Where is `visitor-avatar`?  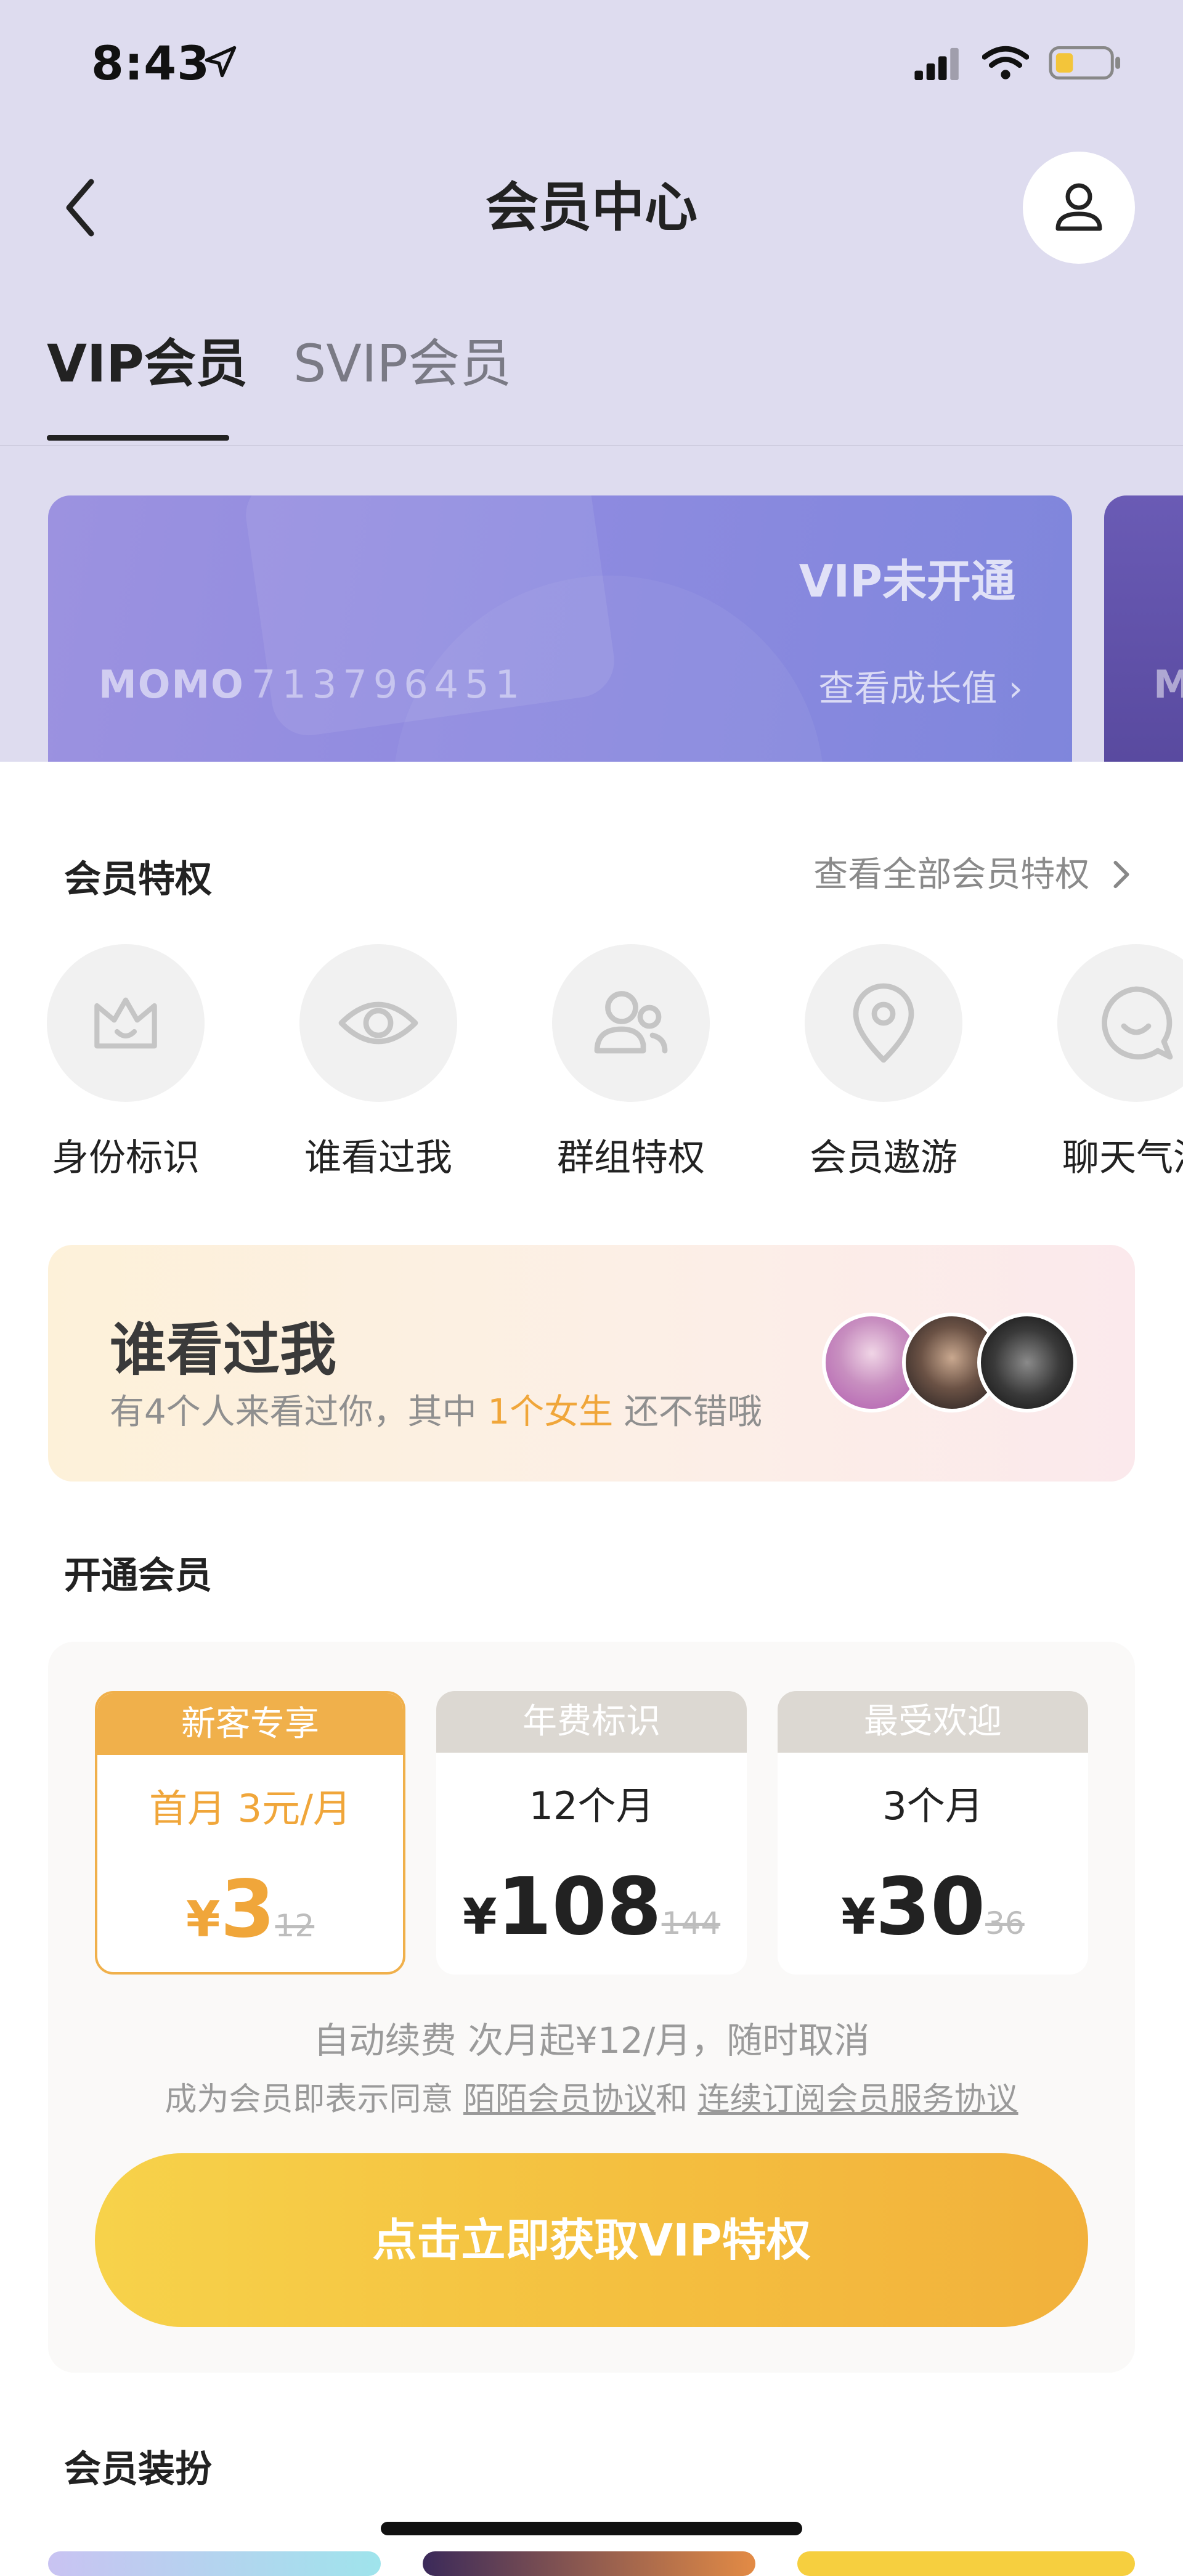 visitor-avatar is located at coordinates (1027, 1363).